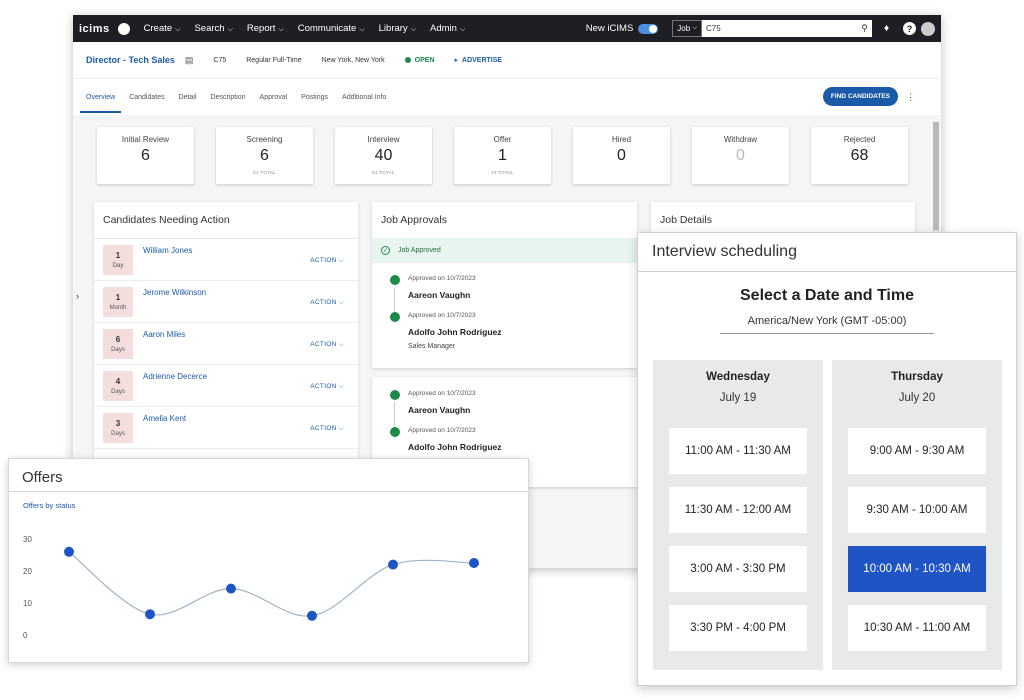 This screenshot has width=1024, height=700. Describe the element at coordinates (331, 28) in the screenshot. I see `nav-communicate: Communicate ⌵` at that location.